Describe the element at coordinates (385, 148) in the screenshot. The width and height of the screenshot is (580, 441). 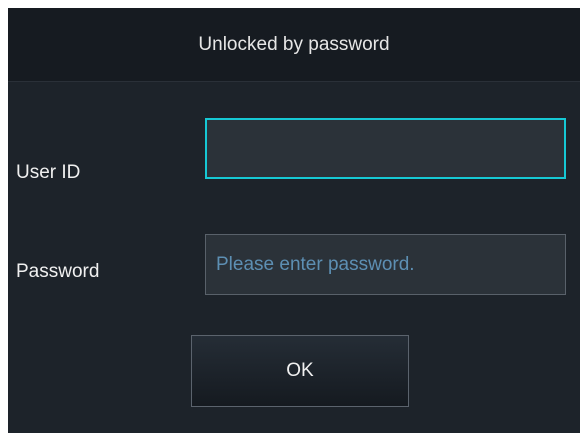
I see `user-id-input` at that location.